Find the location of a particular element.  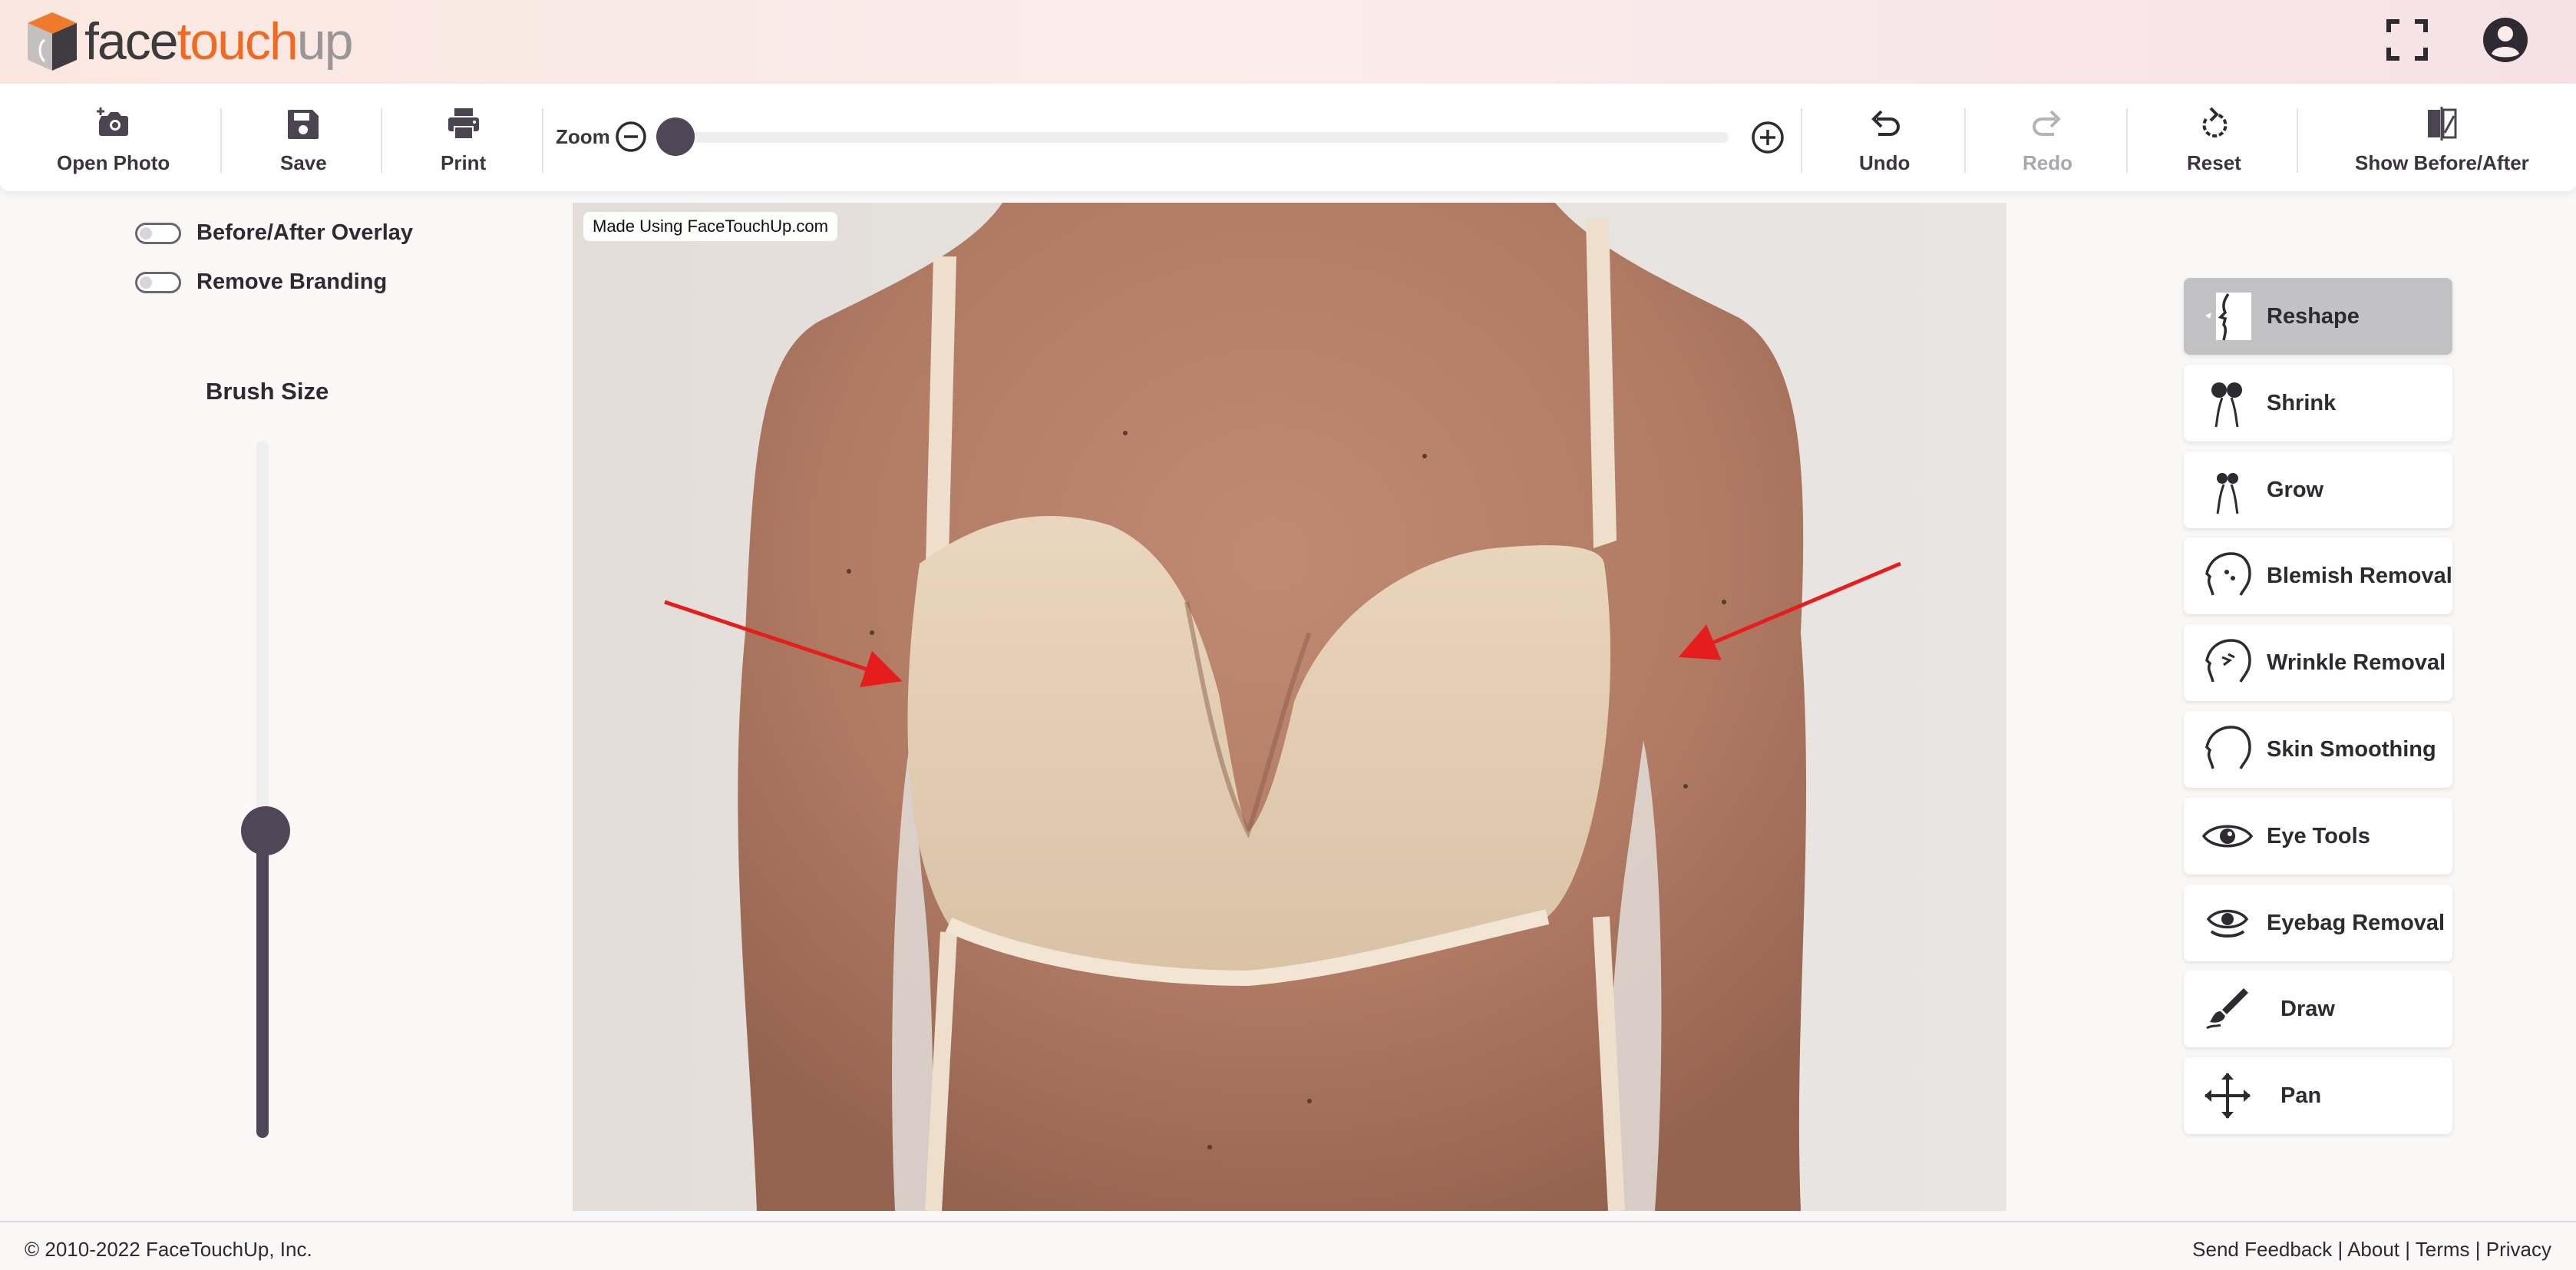

fullscreen-icon is located at coordinates (2407, 39).